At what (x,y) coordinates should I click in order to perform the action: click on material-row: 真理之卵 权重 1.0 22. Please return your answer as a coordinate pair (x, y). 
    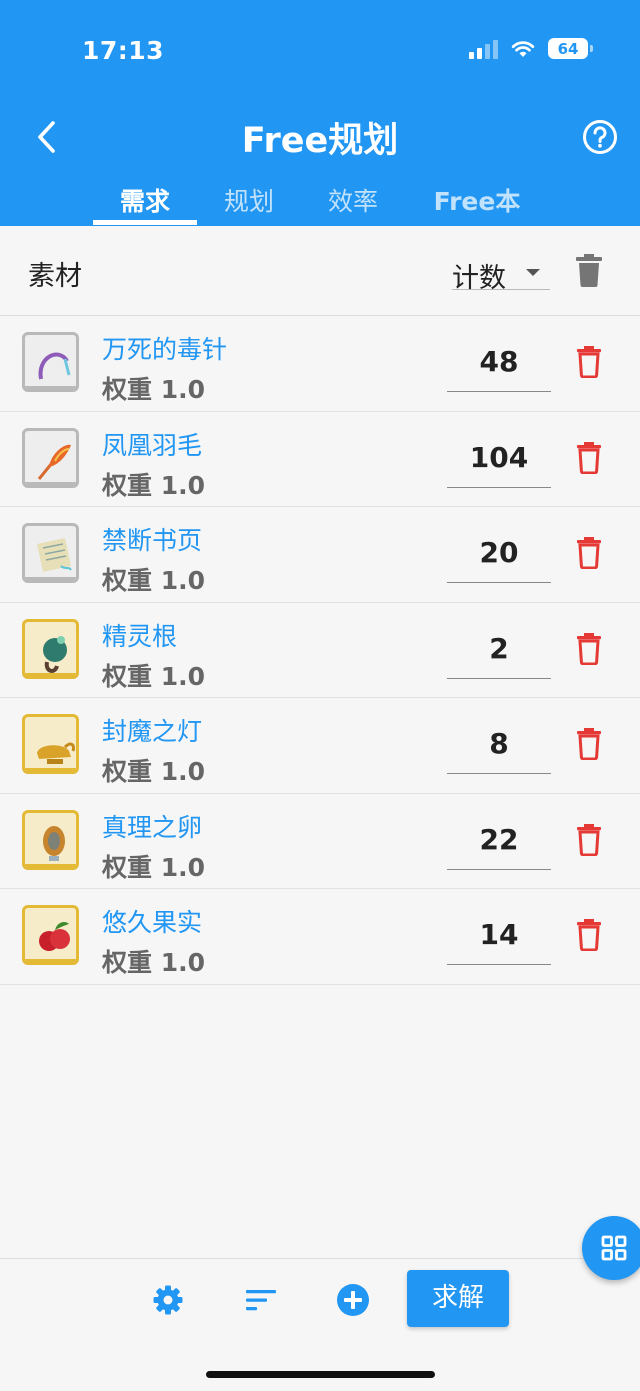
    Looking at the image, I should click on (320, 841).